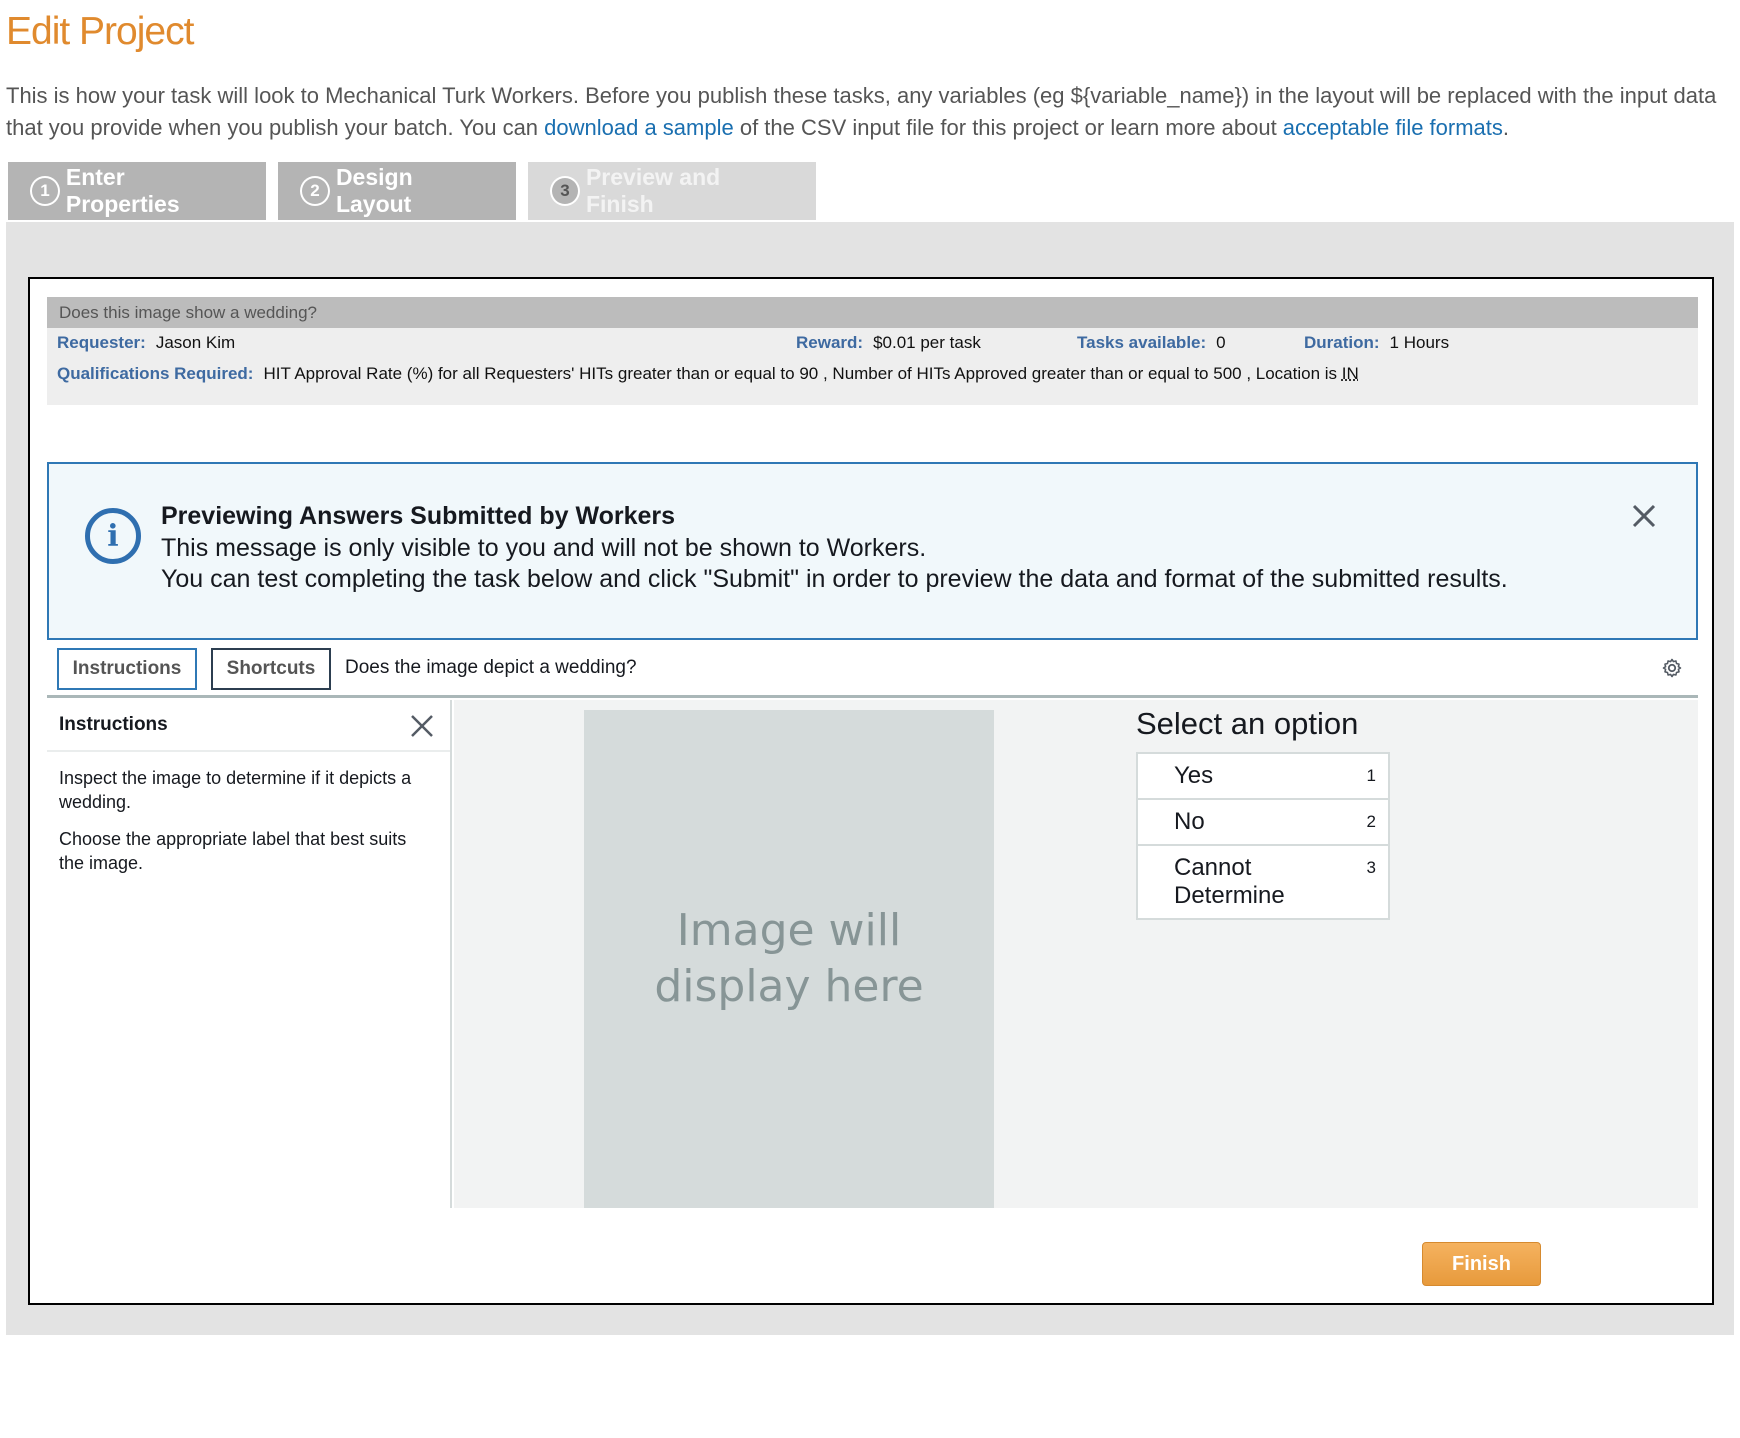 The height and width of the screenshot is (1438, 1740). Describe the element at coordinates (418, 516) in the screenshot. I see `alert-title: Previewing Answers Submitted by Workers` at that location.